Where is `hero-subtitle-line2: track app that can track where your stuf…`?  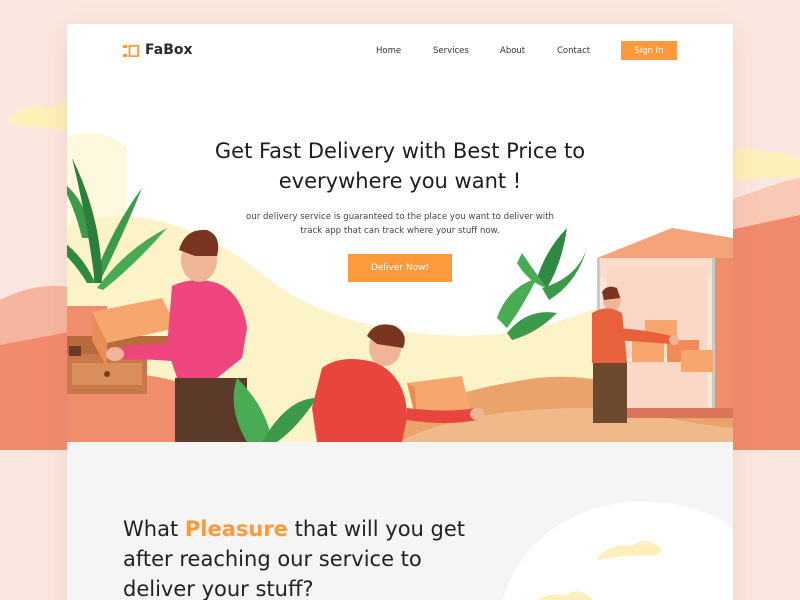
hero-subtitle-line2: track app that can track where your stuf… is located at coordinates (400, 231).